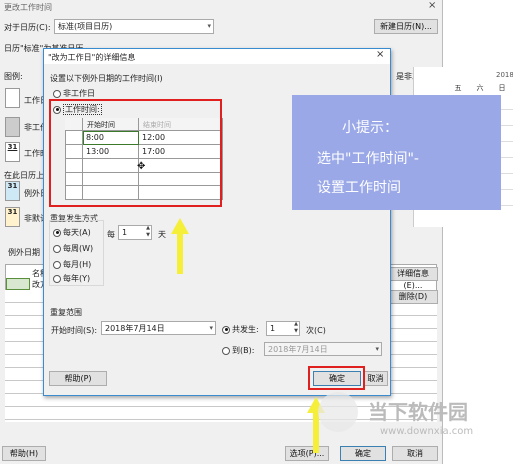 The width and height of the screenshot is (513, 464). What do you see at coordinates (74, 330) in the screenshot?
I see `start-label: 开始时间(S):` at bounding box center [74, 330].